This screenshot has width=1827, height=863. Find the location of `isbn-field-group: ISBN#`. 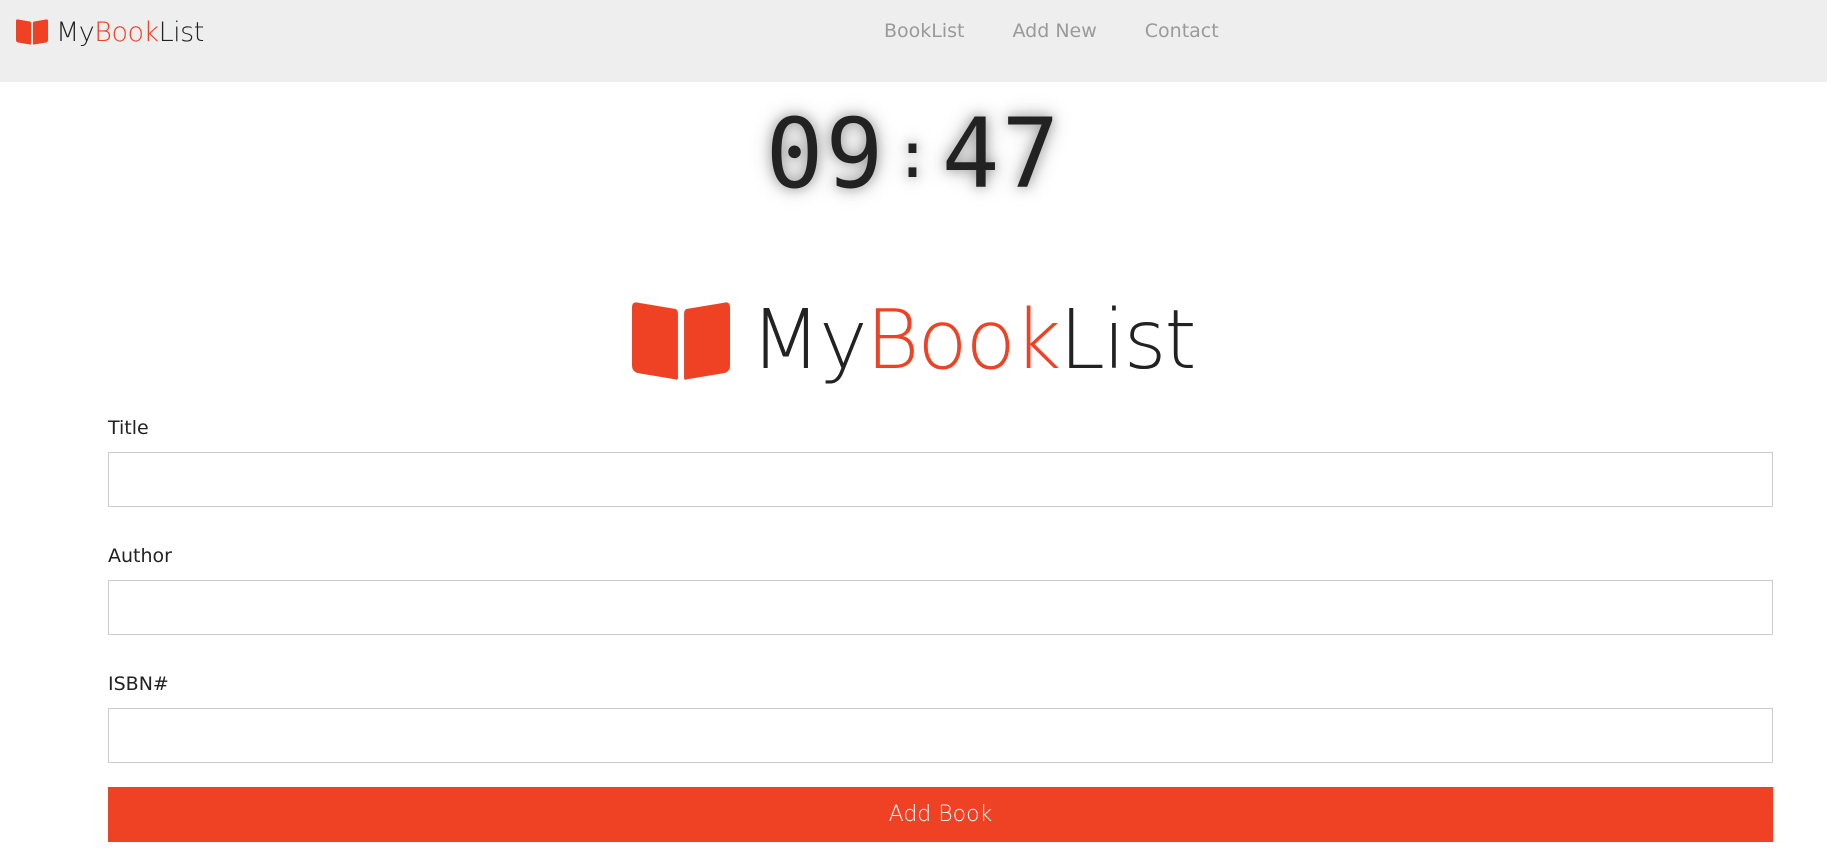

isbn-field-group: ISBN# is located at coordinates (940, 715).